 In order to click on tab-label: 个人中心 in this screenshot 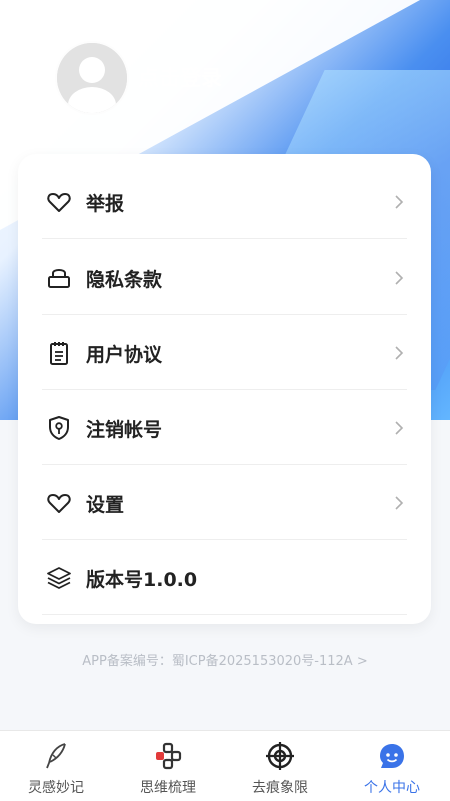, I will do `click(392, 788)`.